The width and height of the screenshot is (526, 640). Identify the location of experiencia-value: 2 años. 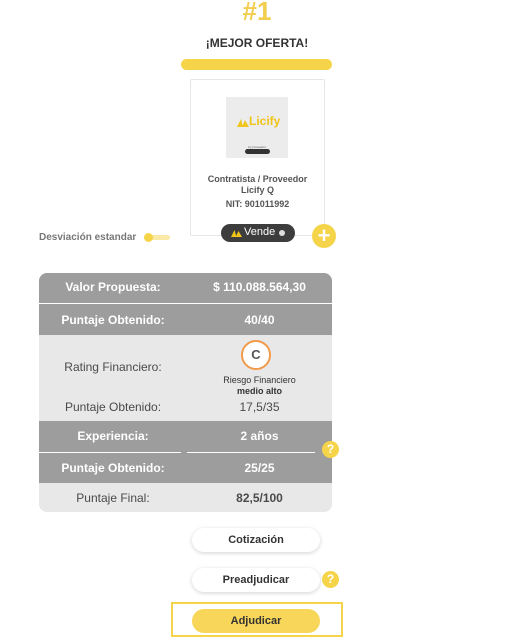
(259, 436).